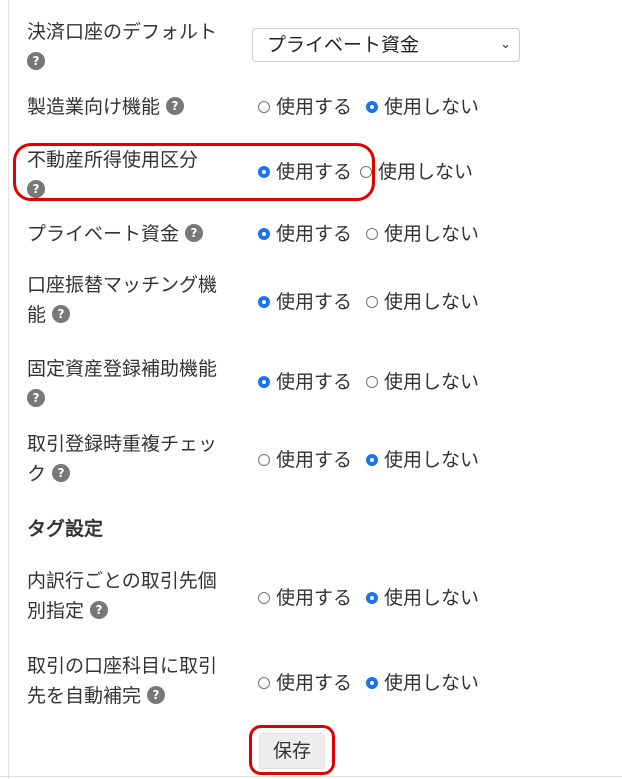 This screenshot has height=779, width=622. What do you see at coordinates (103, 234) in the screenshot?
I see `setting-label: プライベート資金` at bounding box center [103, 234].